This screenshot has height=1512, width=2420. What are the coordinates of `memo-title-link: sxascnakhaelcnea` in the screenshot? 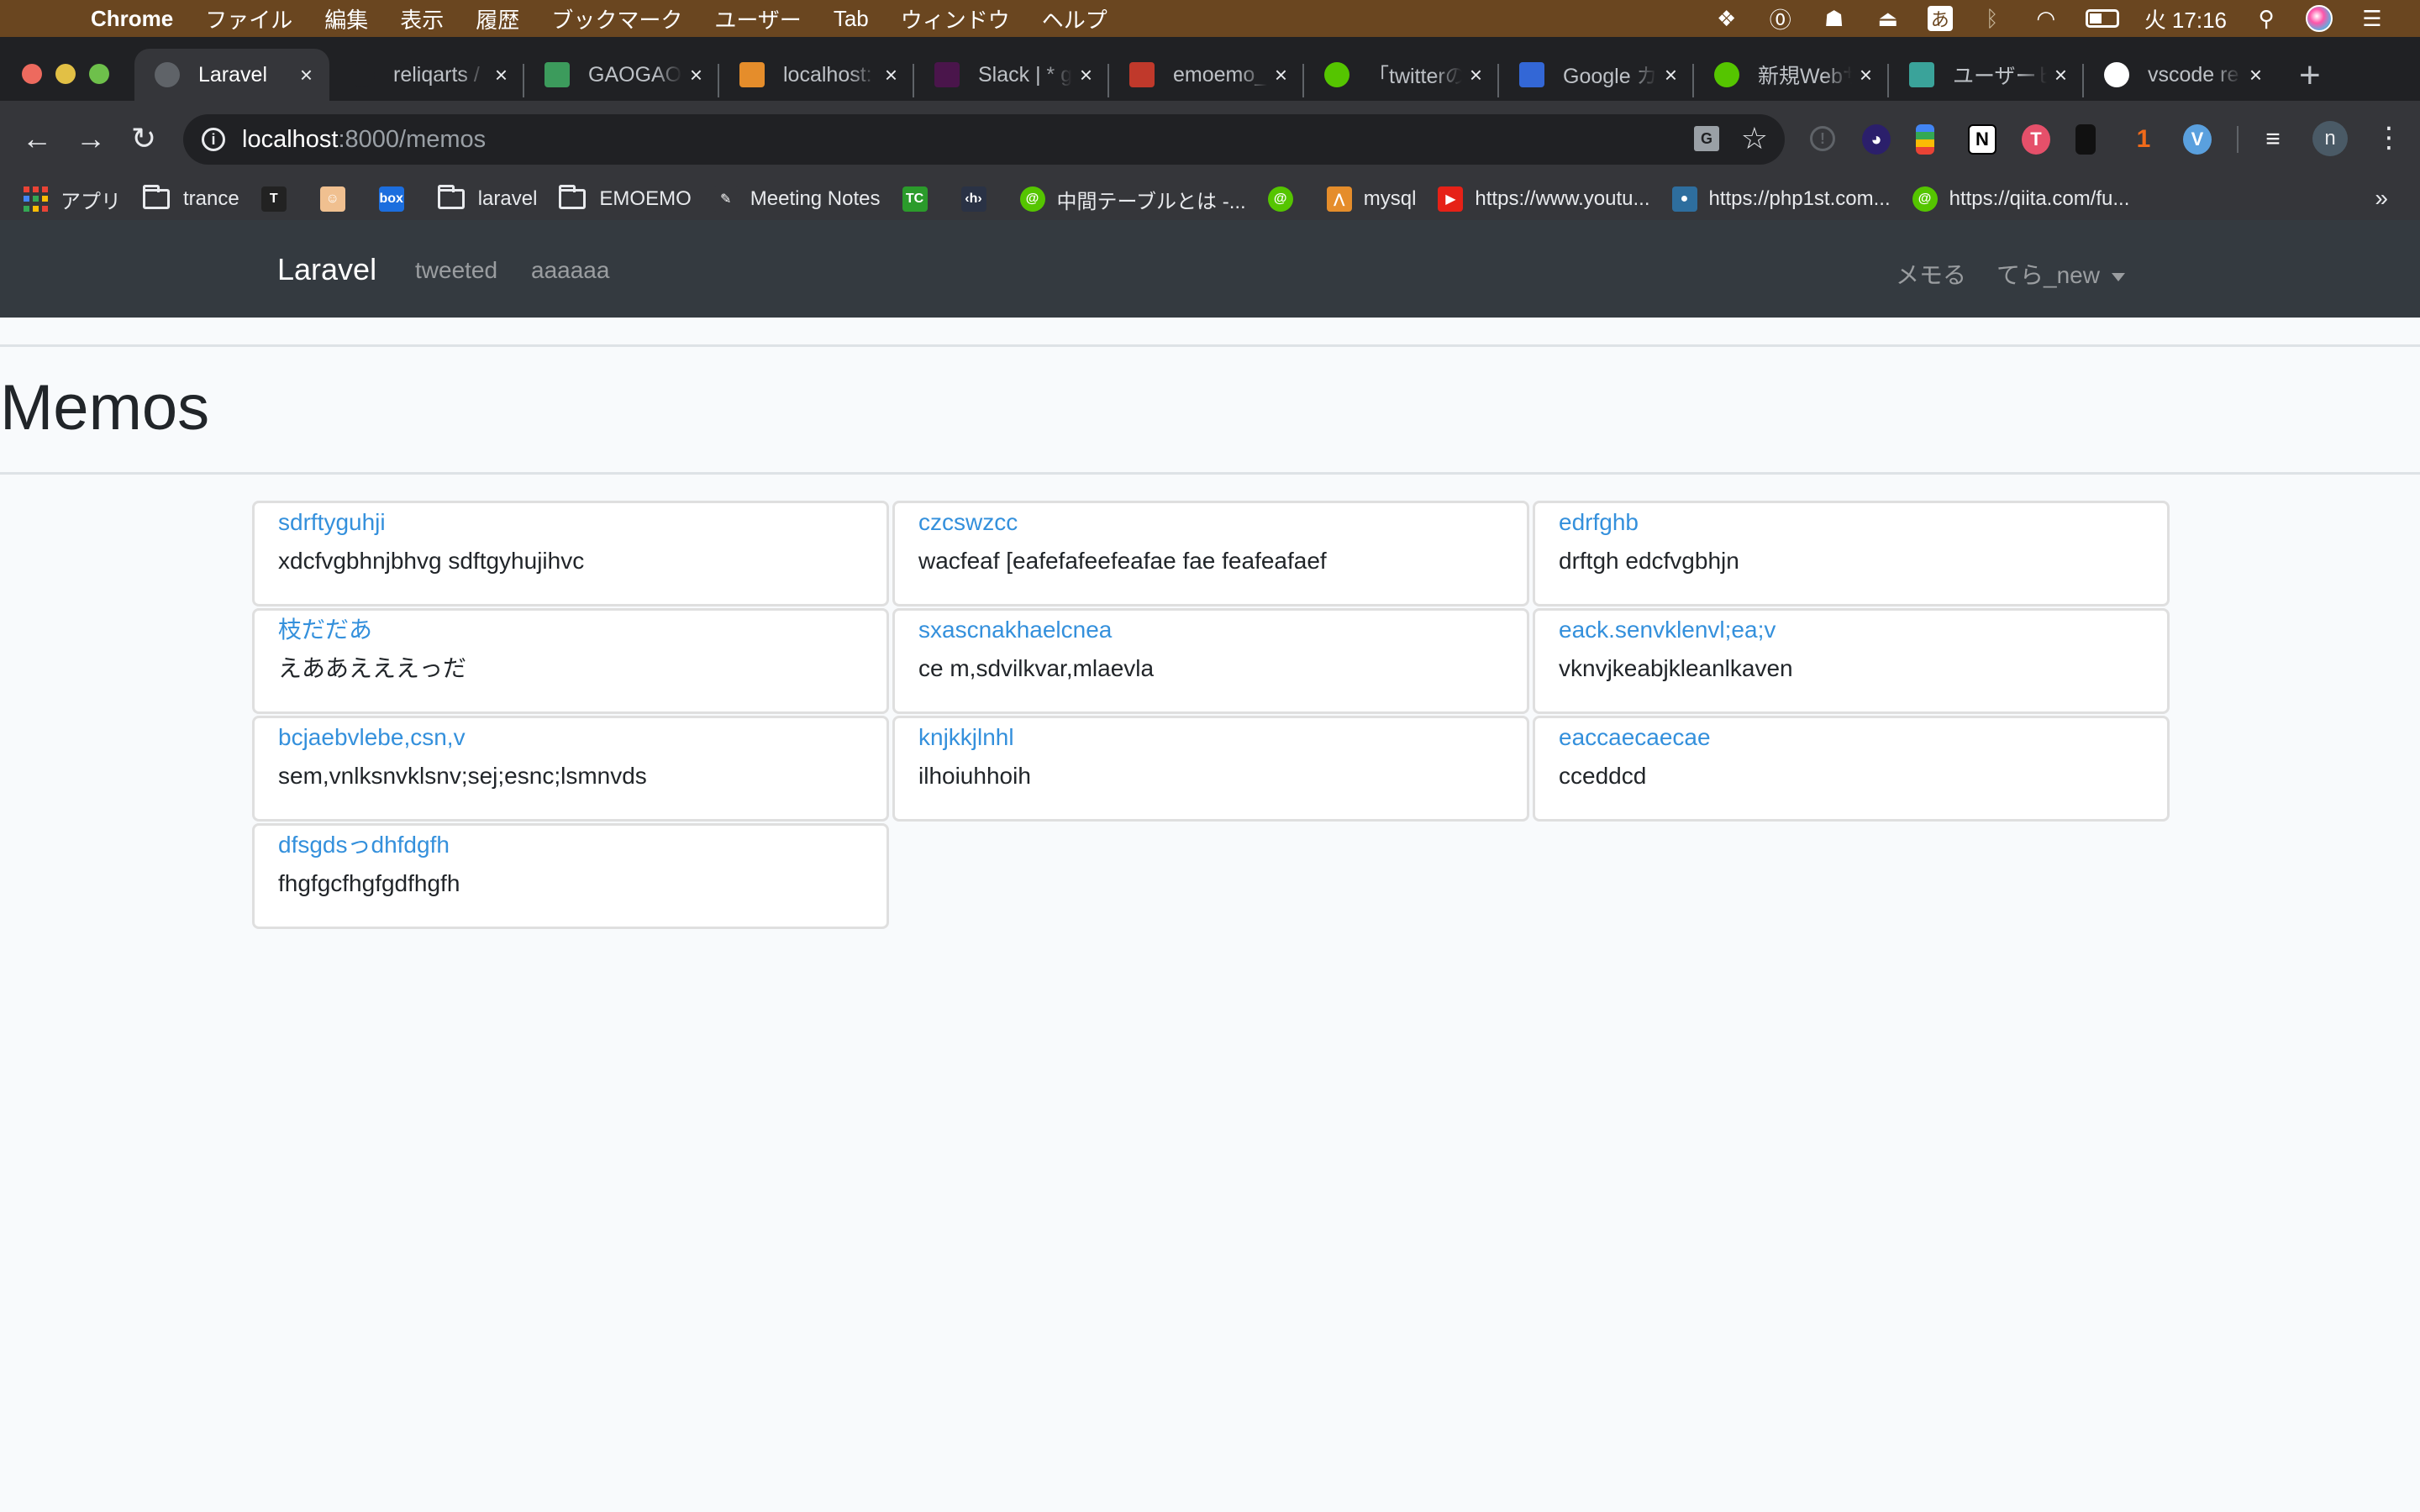 It's located at (1210, 630).